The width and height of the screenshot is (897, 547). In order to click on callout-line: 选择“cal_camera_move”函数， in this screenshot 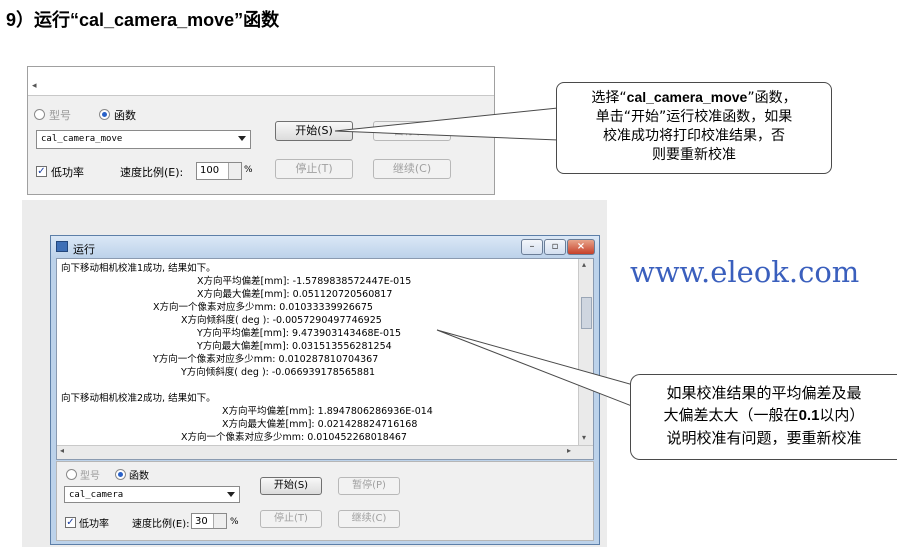, I will do `click(694, 98)`.